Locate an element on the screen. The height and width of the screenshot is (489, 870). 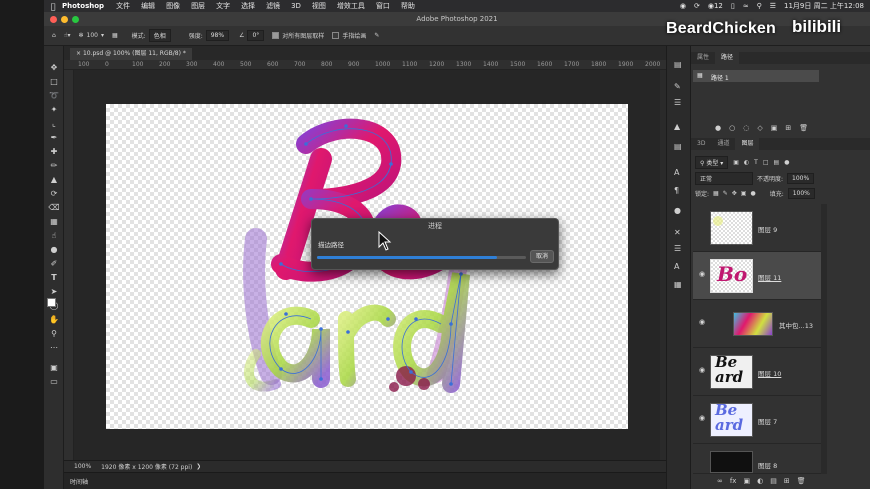
table-panel-icon: ▦ is located at coordinates (678, 284).